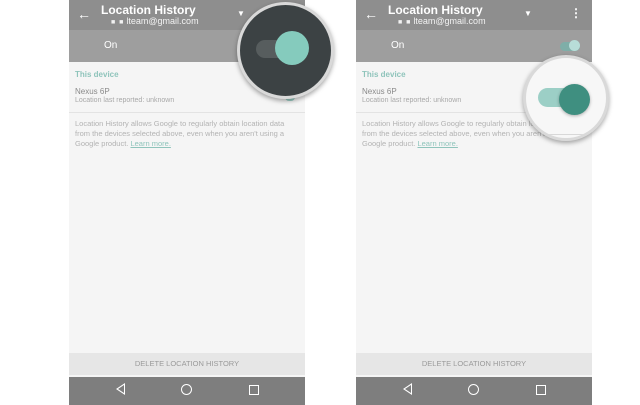 The width and height of the screenshot is (640, 405). I want to click on master-toggle-knob, so click(574, 45).